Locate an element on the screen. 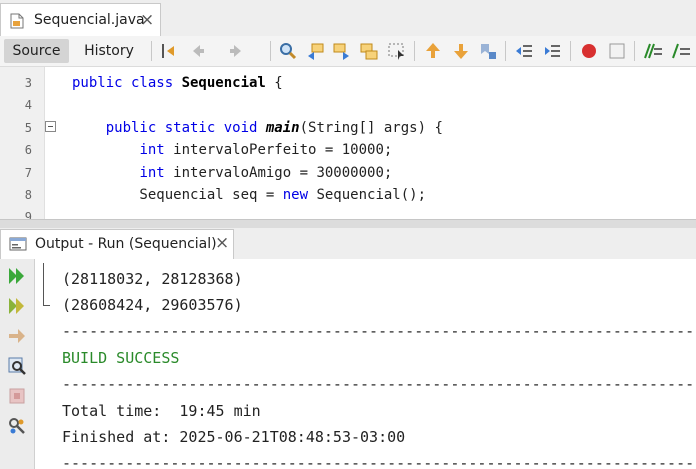 The height and width of the screenshot is (469, 696). editor-tab-strip: Sequencial.java × is located at coordinates (348, 18).